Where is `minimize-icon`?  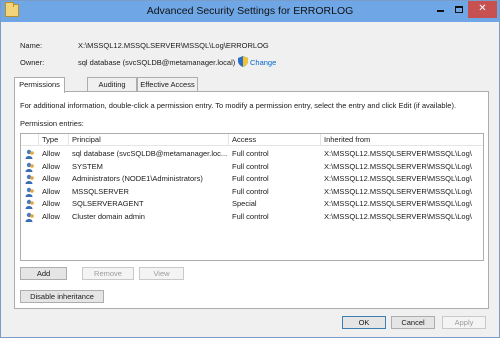
minimize-icon is located at coordinates (440, 11).